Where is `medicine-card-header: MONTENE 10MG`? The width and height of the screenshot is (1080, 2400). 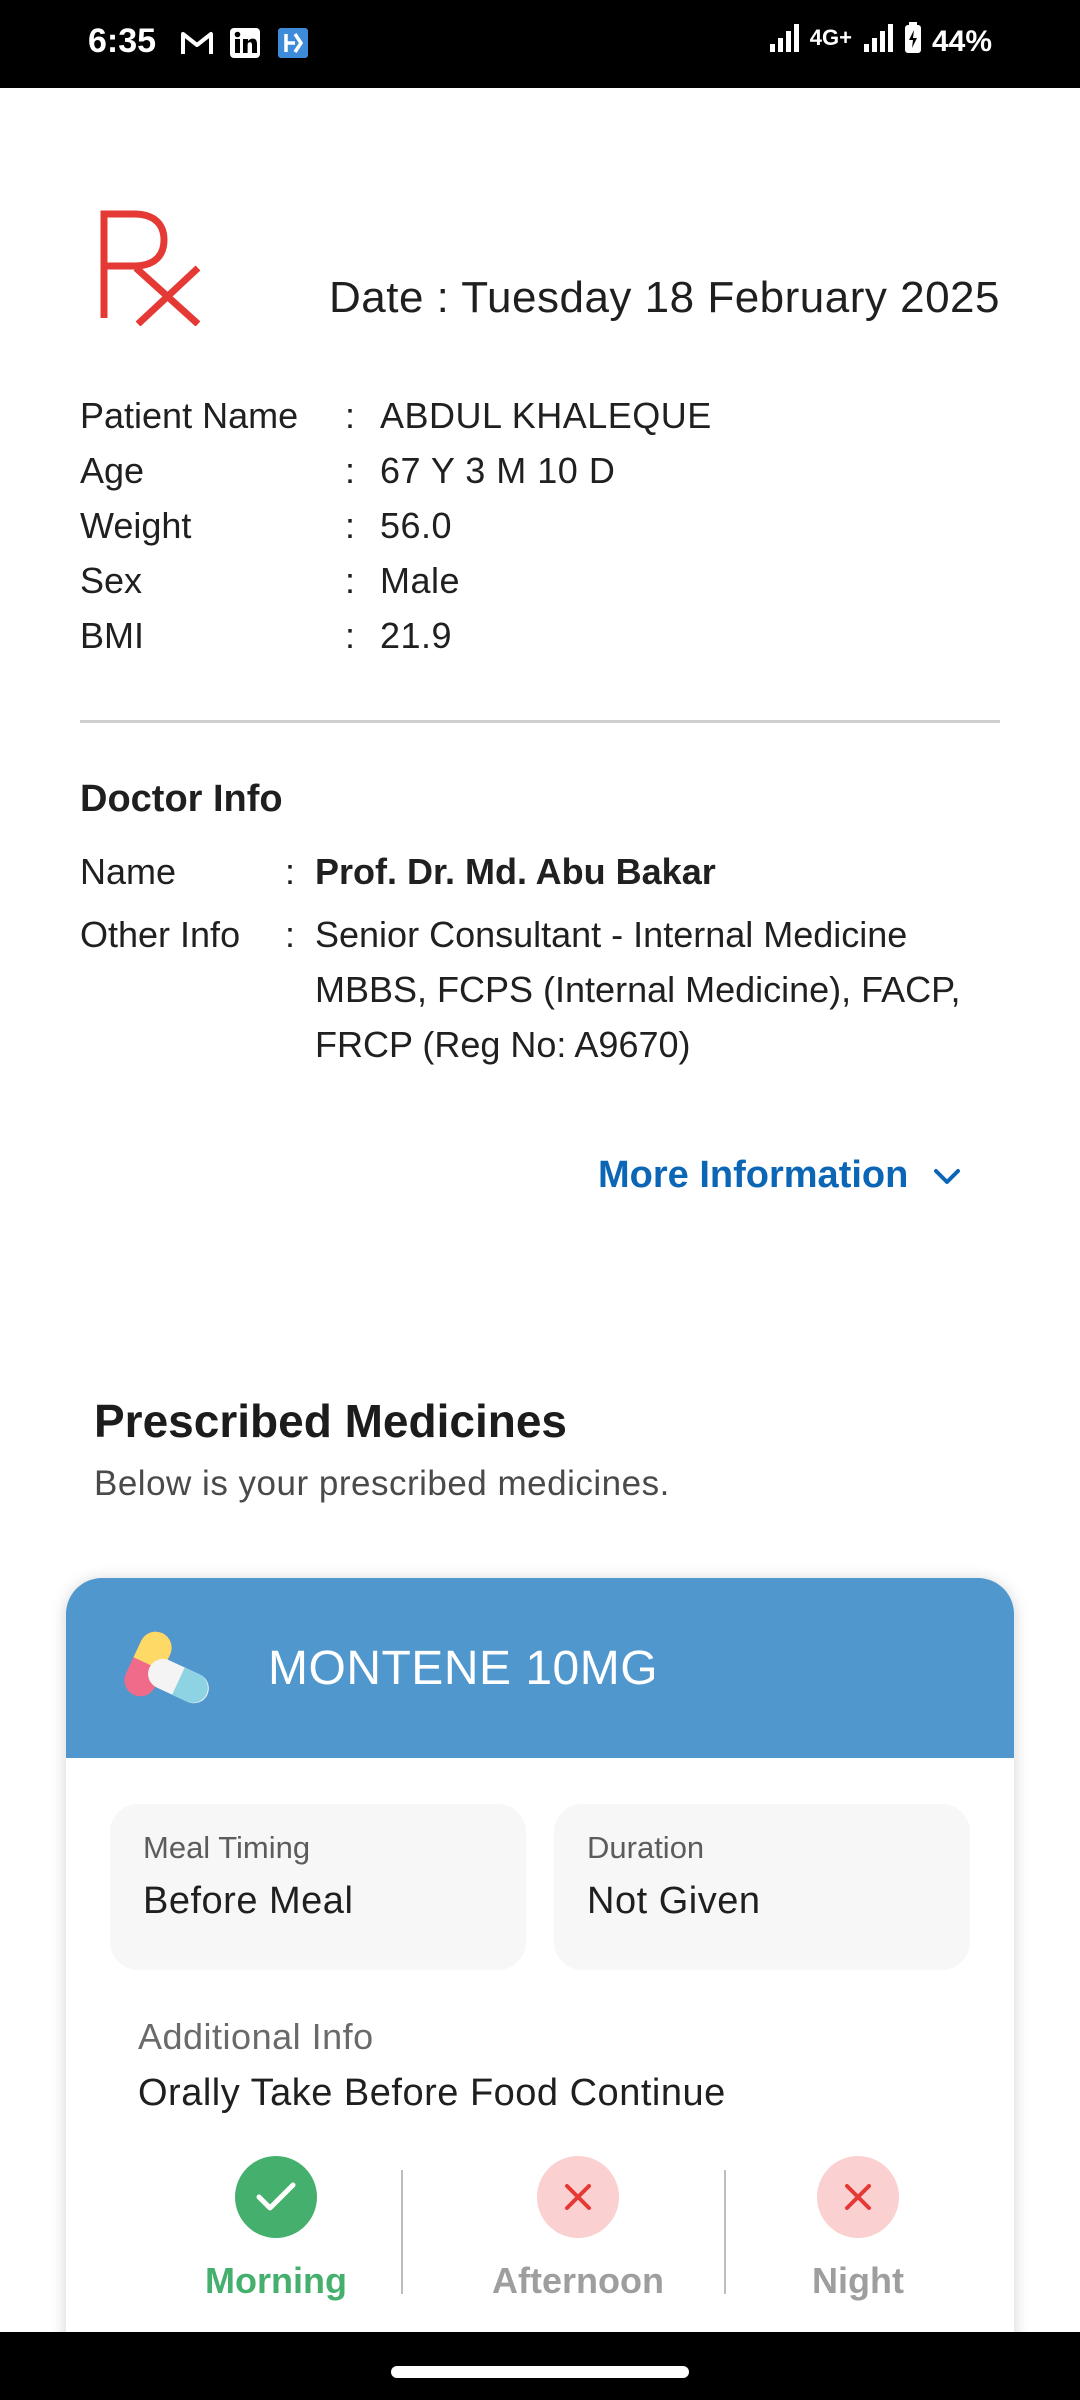
medicine-card-header: MONTENE 10MG is located at coordinates (540, 1668).